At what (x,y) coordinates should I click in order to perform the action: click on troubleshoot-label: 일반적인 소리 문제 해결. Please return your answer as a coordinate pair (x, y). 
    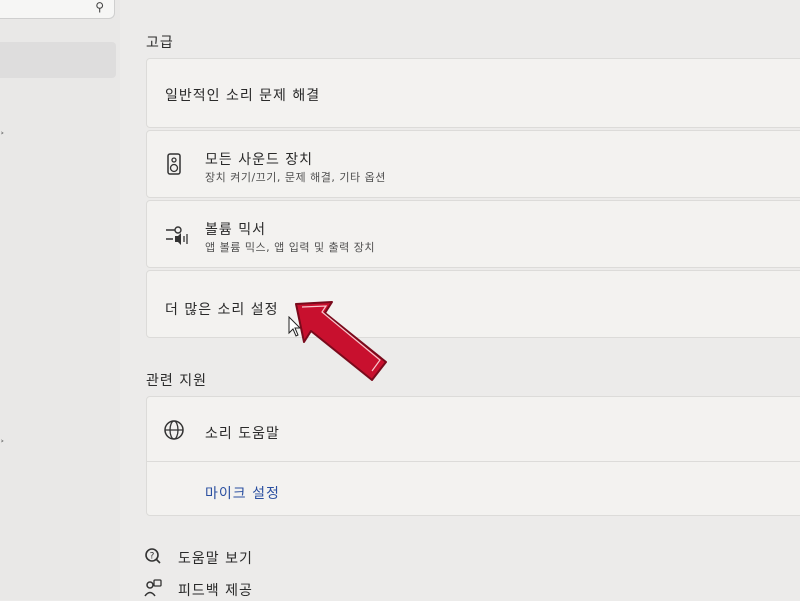
    Looking at the image, I should click on (243, 96).